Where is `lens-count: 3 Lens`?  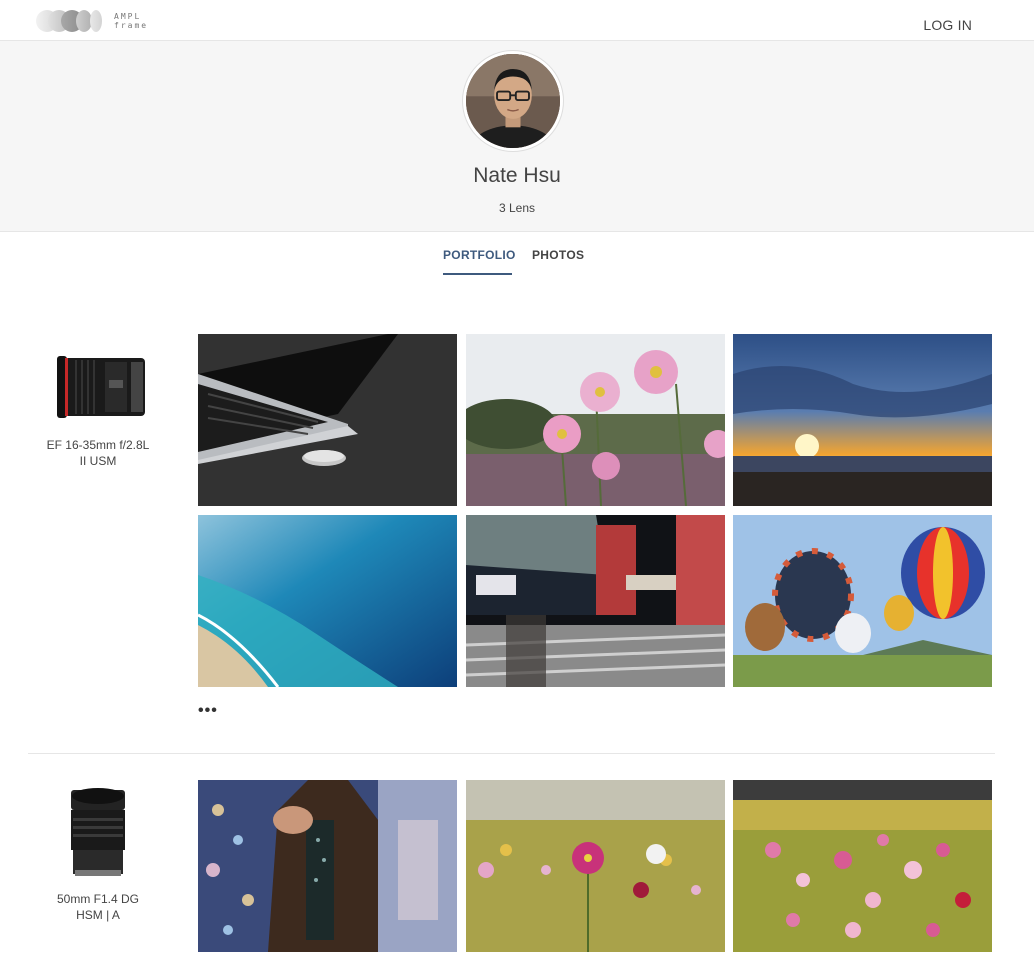
lens-count: 3 Lens is located at coordinates (517, 208).